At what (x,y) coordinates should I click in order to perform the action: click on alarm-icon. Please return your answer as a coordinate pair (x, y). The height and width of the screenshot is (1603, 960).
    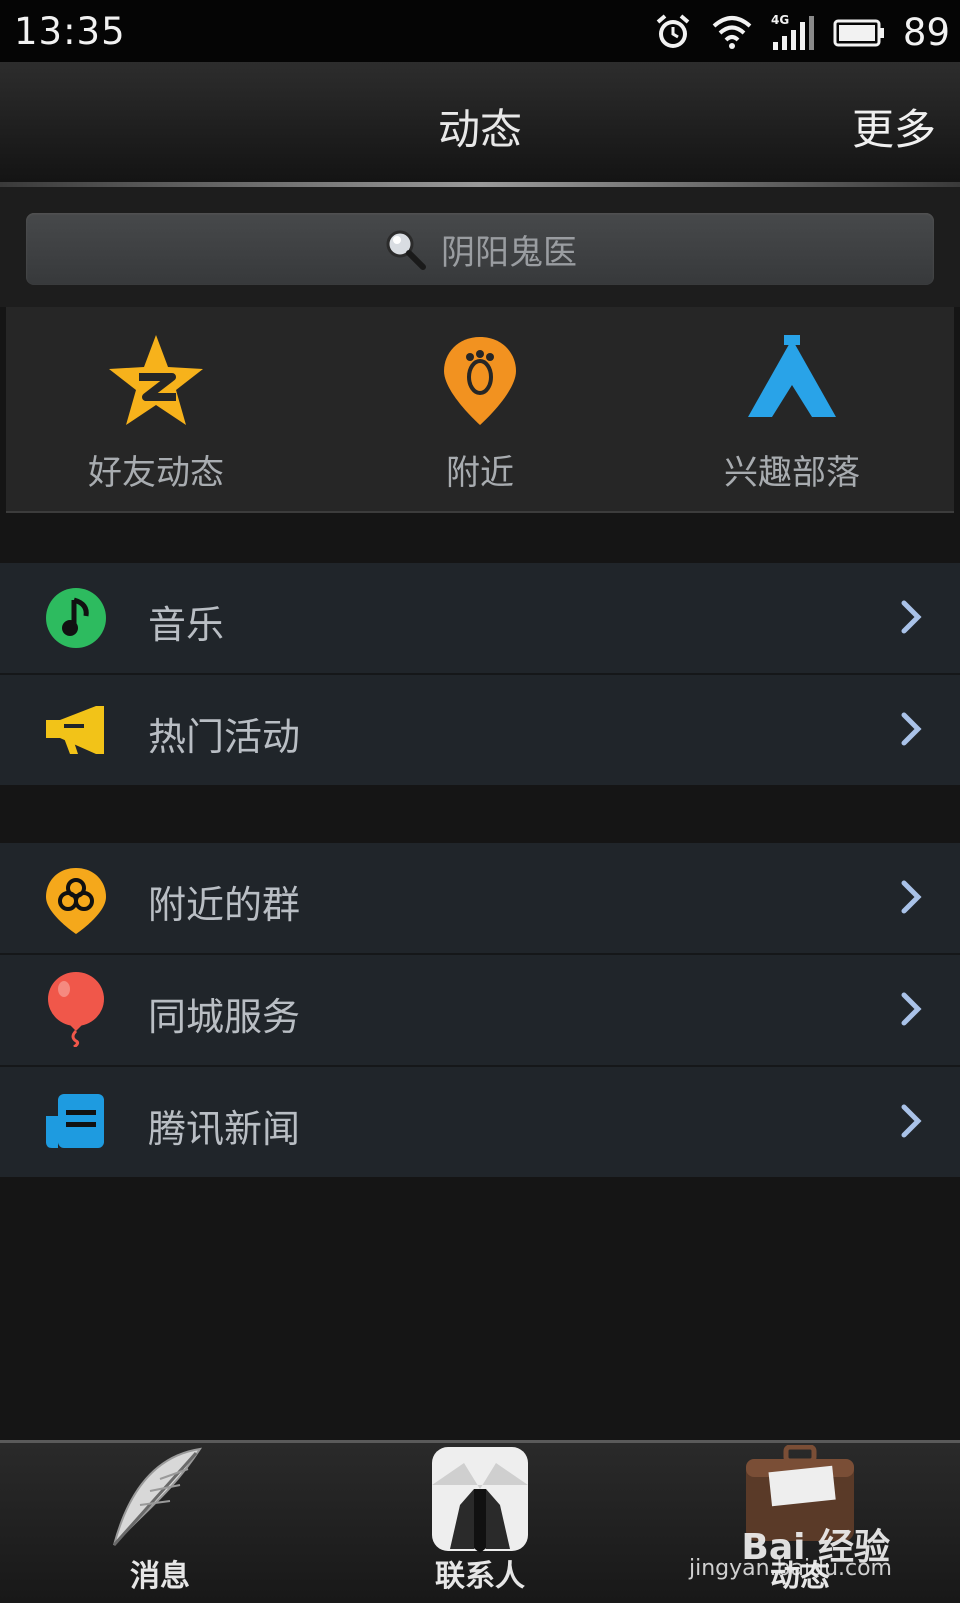
    Looking at the image, I should click on (673, 31).